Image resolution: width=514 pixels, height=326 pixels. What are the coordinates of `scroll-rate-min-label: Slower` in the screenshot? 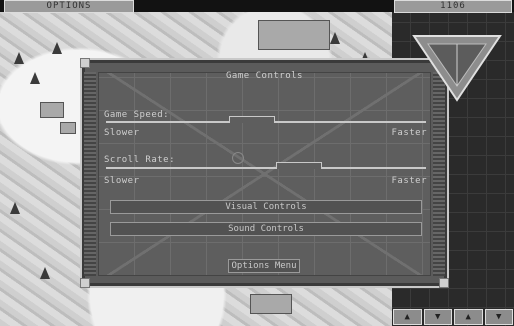 It's located at (122, 181).